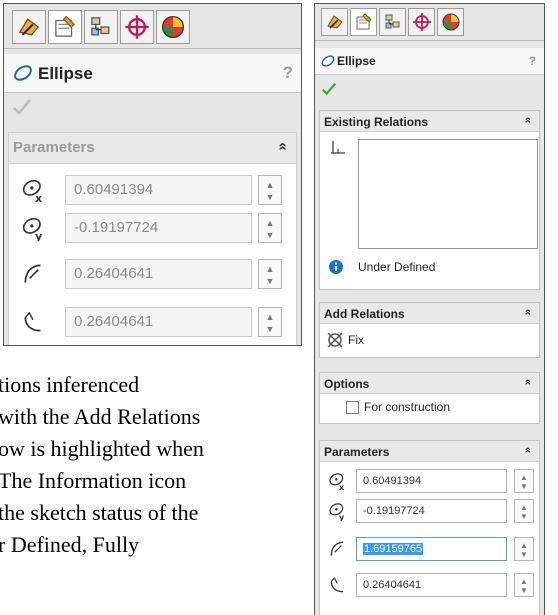 The image size is (558, 615). What do you see at coordinates (376, 122) in the screenshot?
I see `existing-relations-title: Existing Relations` at bounding box center [376, 122].